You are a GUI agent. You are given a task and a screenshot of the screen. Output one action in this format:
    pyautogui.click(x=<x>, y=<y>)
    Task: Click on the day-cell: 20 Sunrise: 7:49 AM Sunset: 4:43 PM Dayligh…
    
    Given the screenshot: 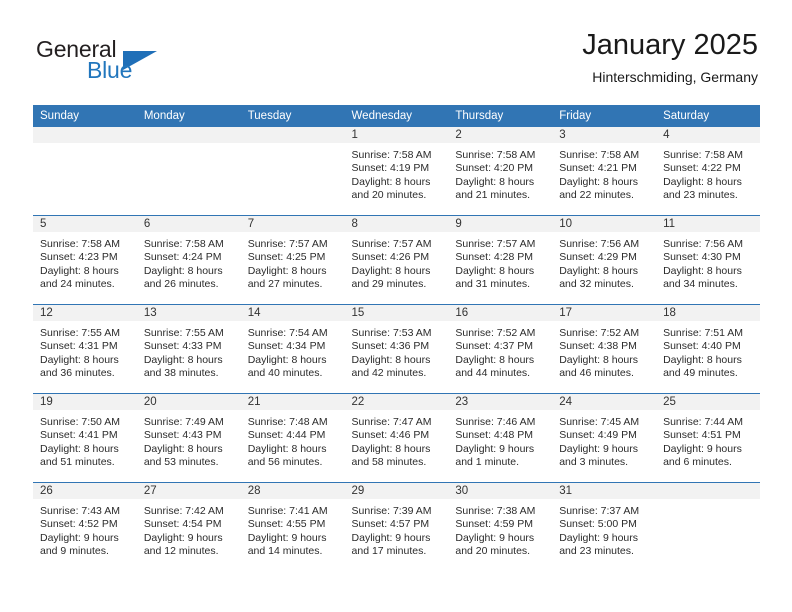 What is the action you would take?
    pyautogui.click(x=188, y=438)
    